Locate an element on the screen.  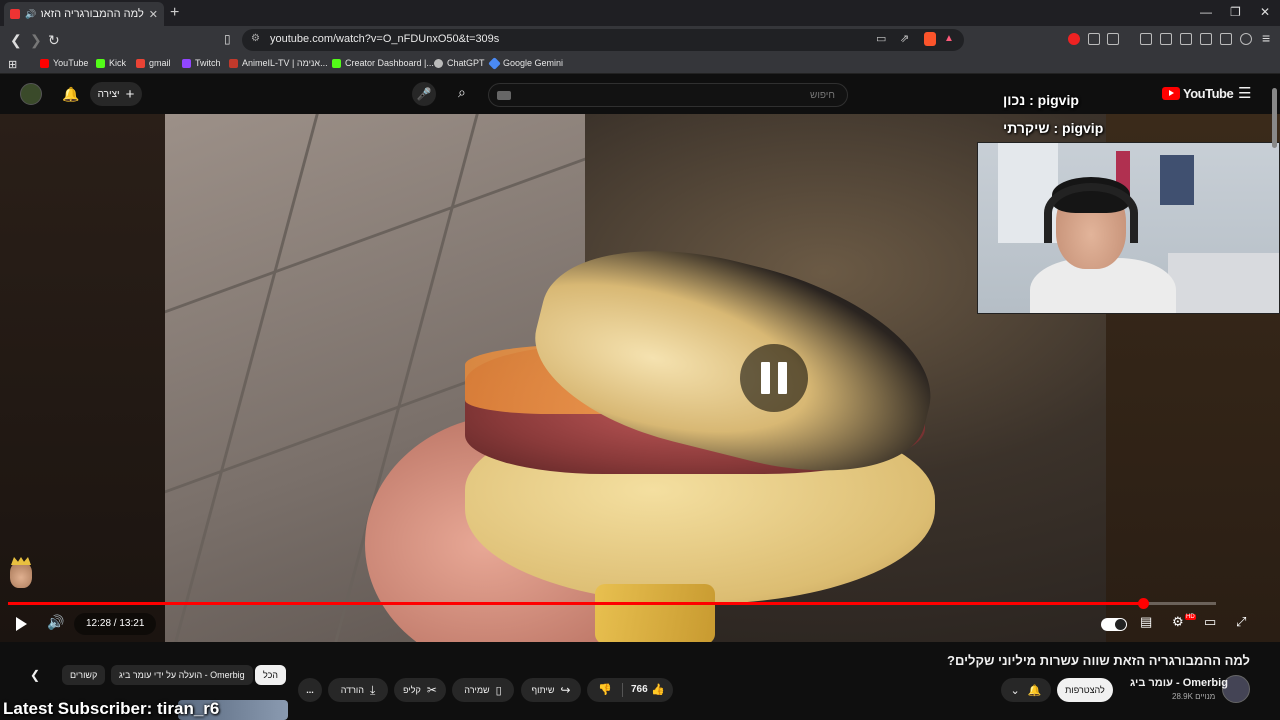
reload-icon: ↻ is located at coordinates (54, 40).